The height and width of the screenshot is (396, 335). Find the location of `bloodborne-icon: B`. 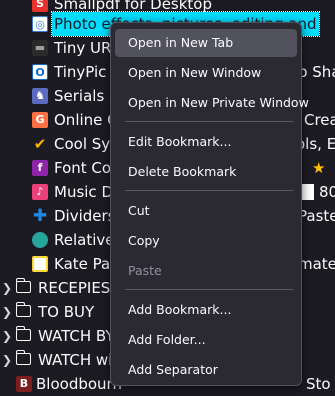

bloodborne-icon: B is located at coordinates (24, 384).